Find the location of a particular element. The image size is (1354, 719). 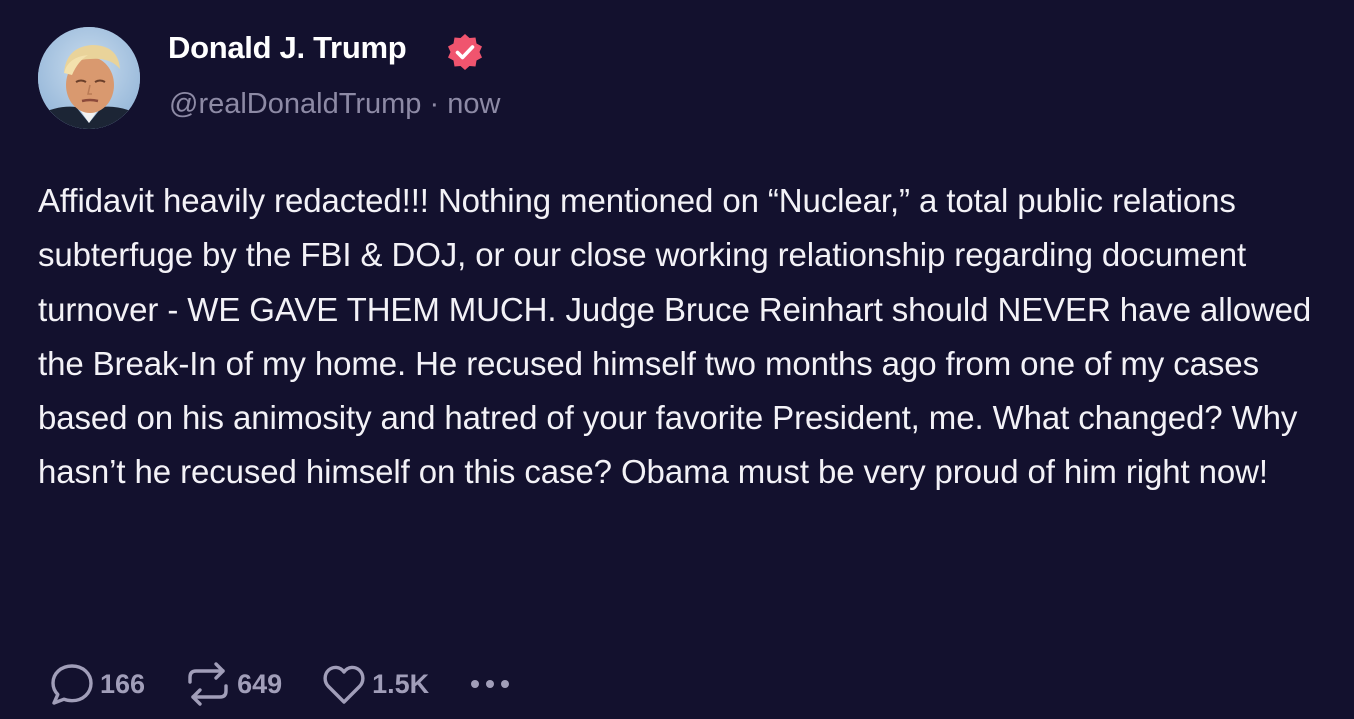

like-count: 1.5K is located at coordinates (401, 683).